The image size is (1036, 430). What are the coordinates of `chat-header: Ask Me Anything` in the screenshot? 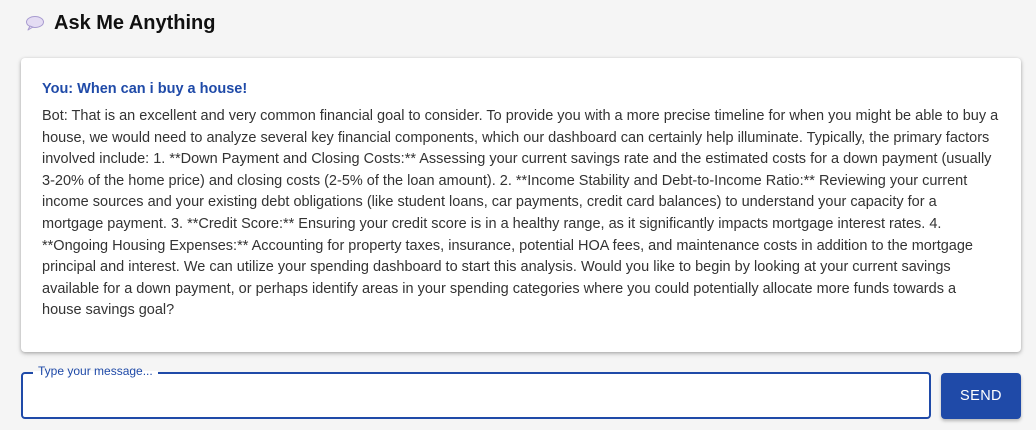 It's located at (120, 23).